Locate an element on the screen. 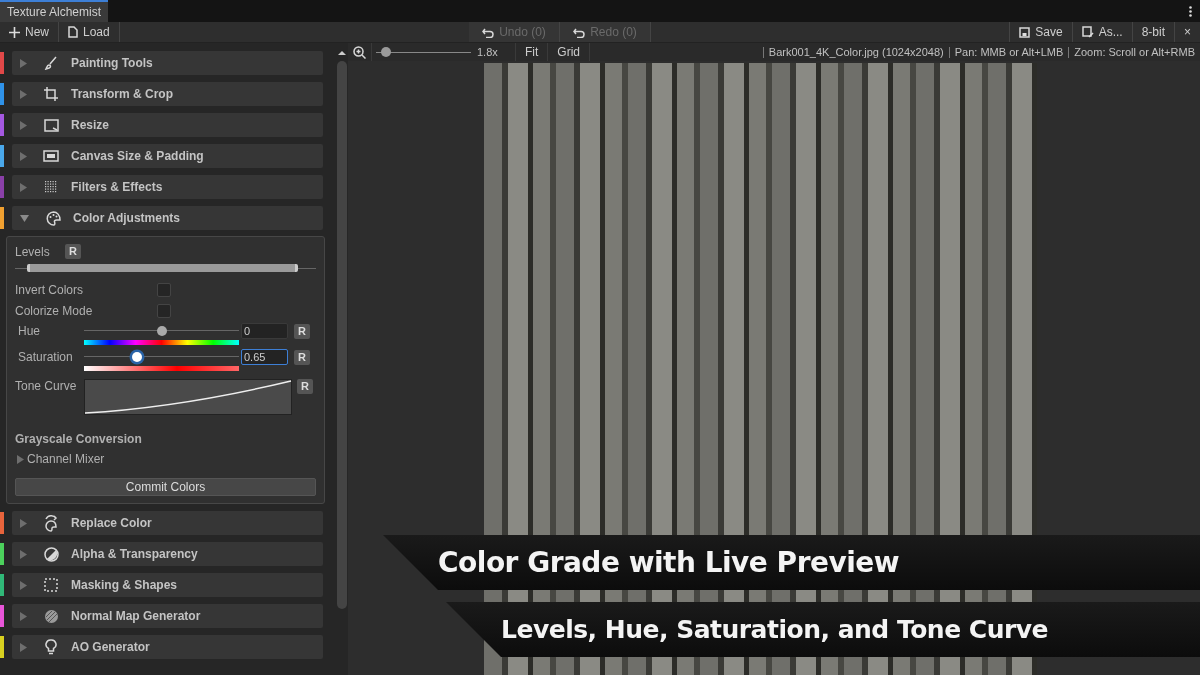 The height and width of the screenshot is (675, 1200). slider-track is located at coordinates (161, 357).